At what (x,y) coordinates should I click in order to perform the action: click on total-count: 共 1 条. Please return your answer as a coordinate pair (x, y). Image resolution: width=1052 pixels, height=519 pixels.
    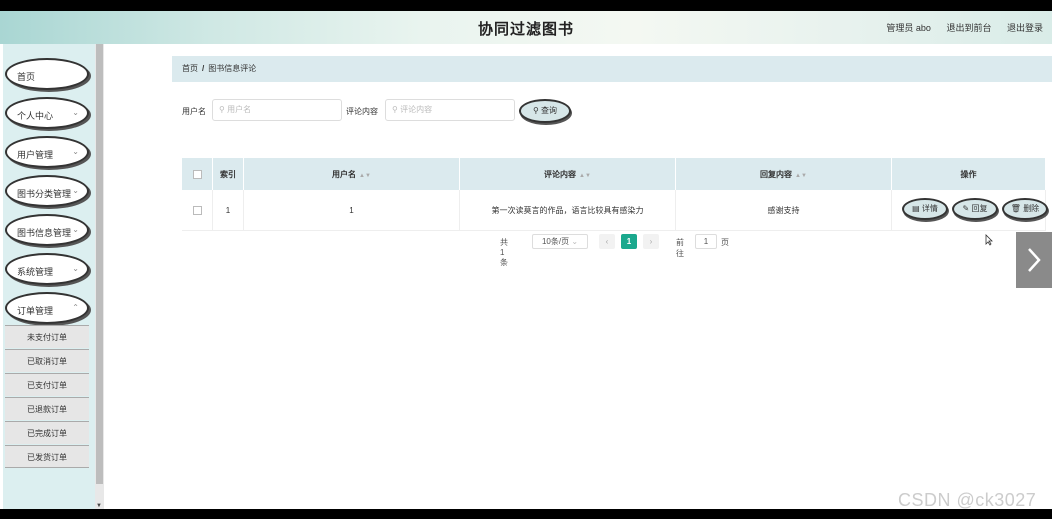
    Looking at the image, I should click on (504, 252).